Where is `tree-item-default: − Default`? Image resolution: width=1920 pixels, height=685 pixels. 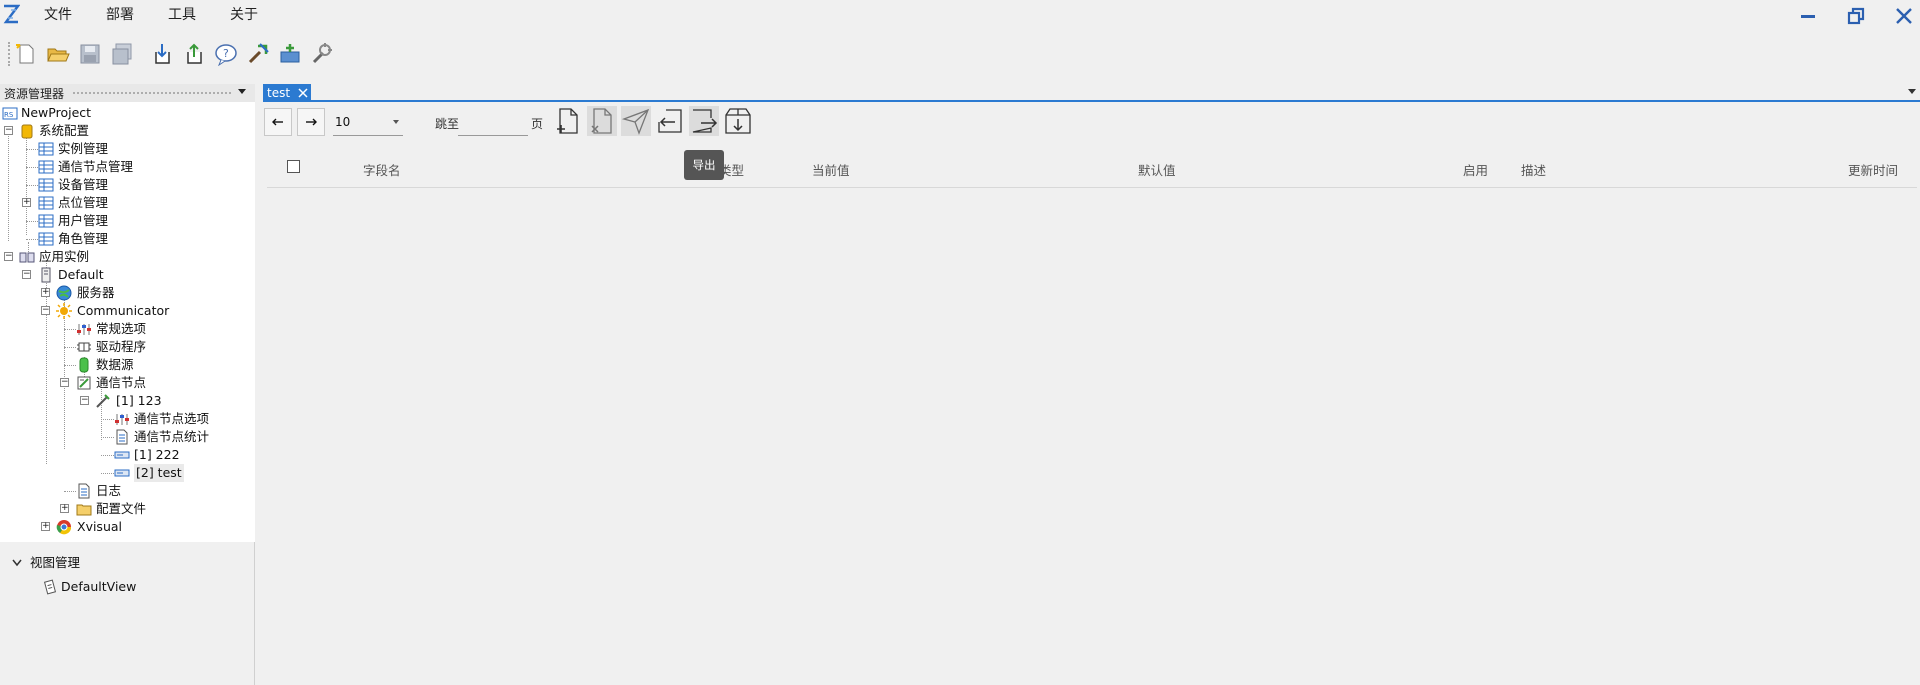 tree-item-default: − Default is located at coordinates (125, 275).